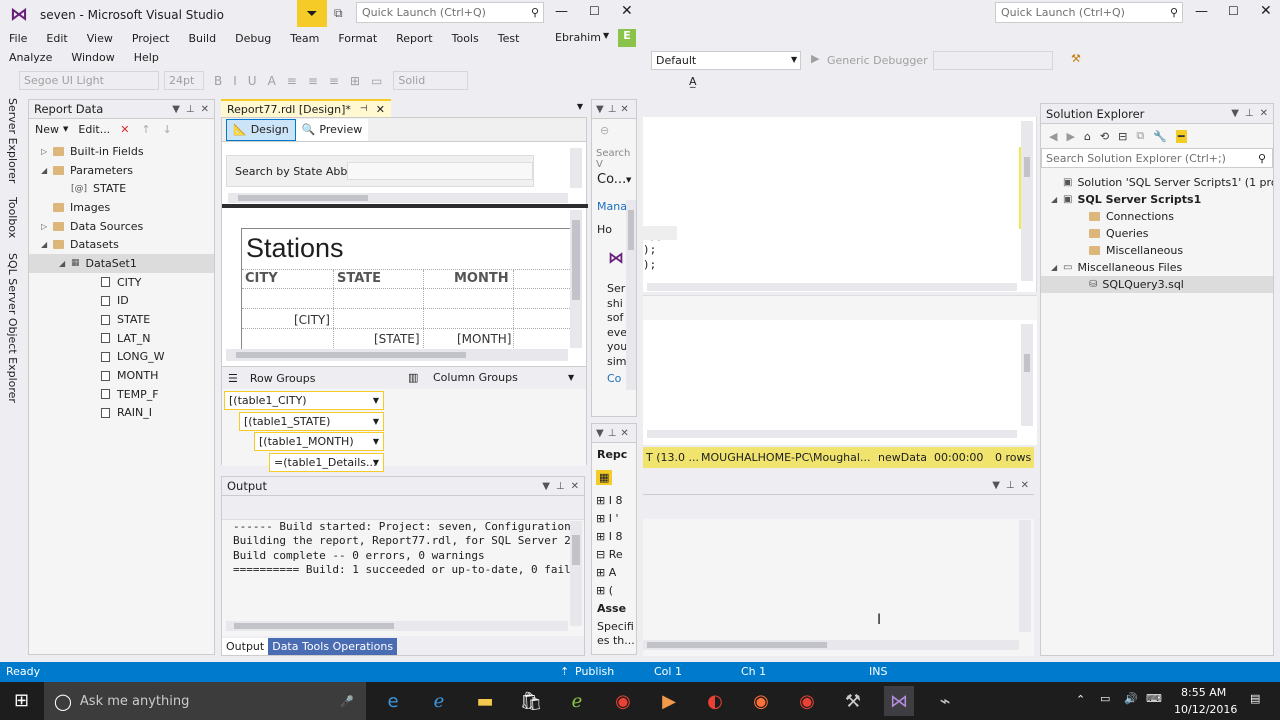 The width and height of the screenshot is (1280, 720). Describe the element at coordinates (993, 60) in the screenshot. I see `target-select` at that location.